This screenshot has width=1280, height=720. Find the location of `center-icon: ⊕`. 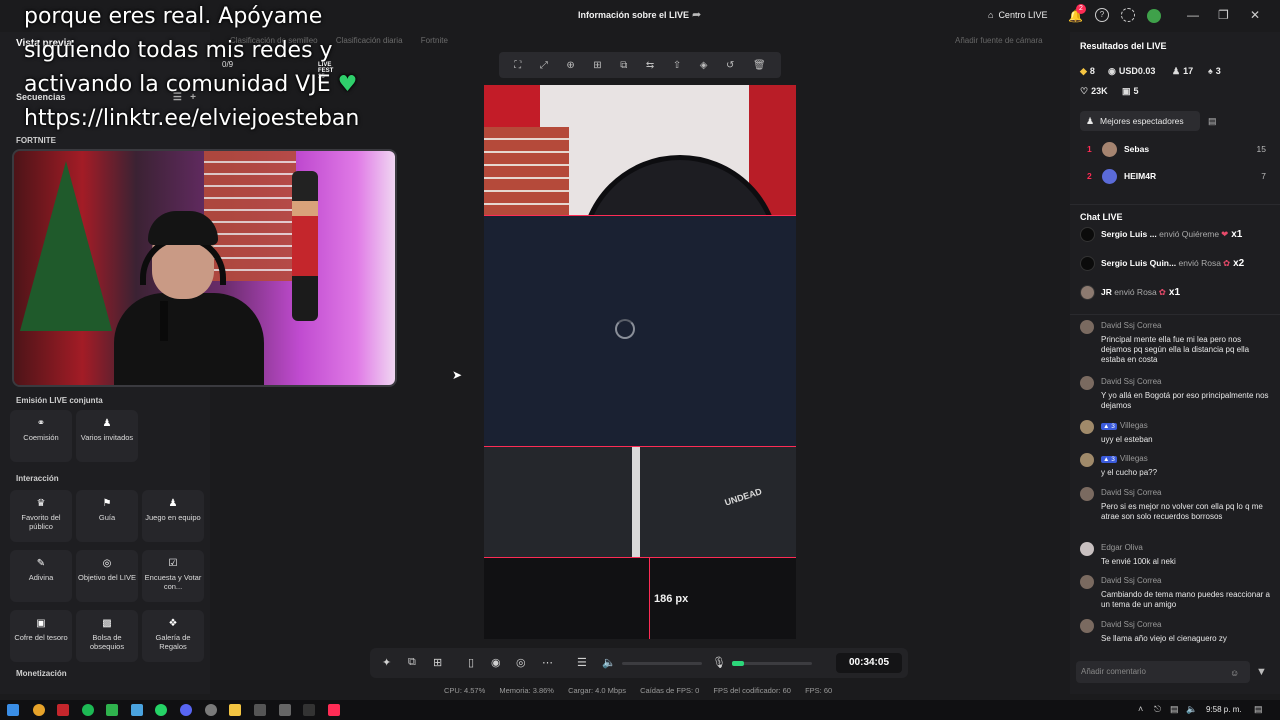

center-icon: ⊕ is located at coordinates (570, 65).